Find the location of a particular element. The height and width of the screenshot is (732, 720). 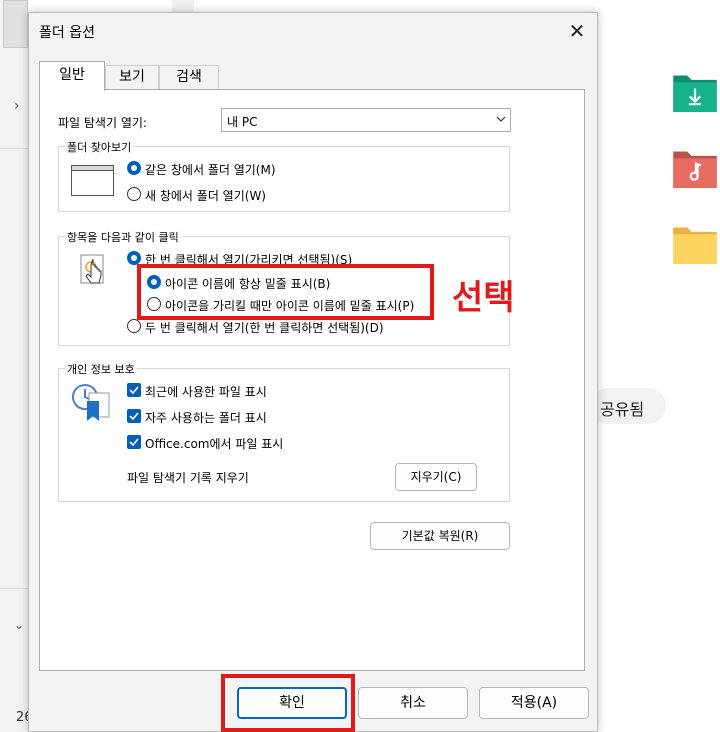

music-folder-icon is located at coordinates (695, 168).